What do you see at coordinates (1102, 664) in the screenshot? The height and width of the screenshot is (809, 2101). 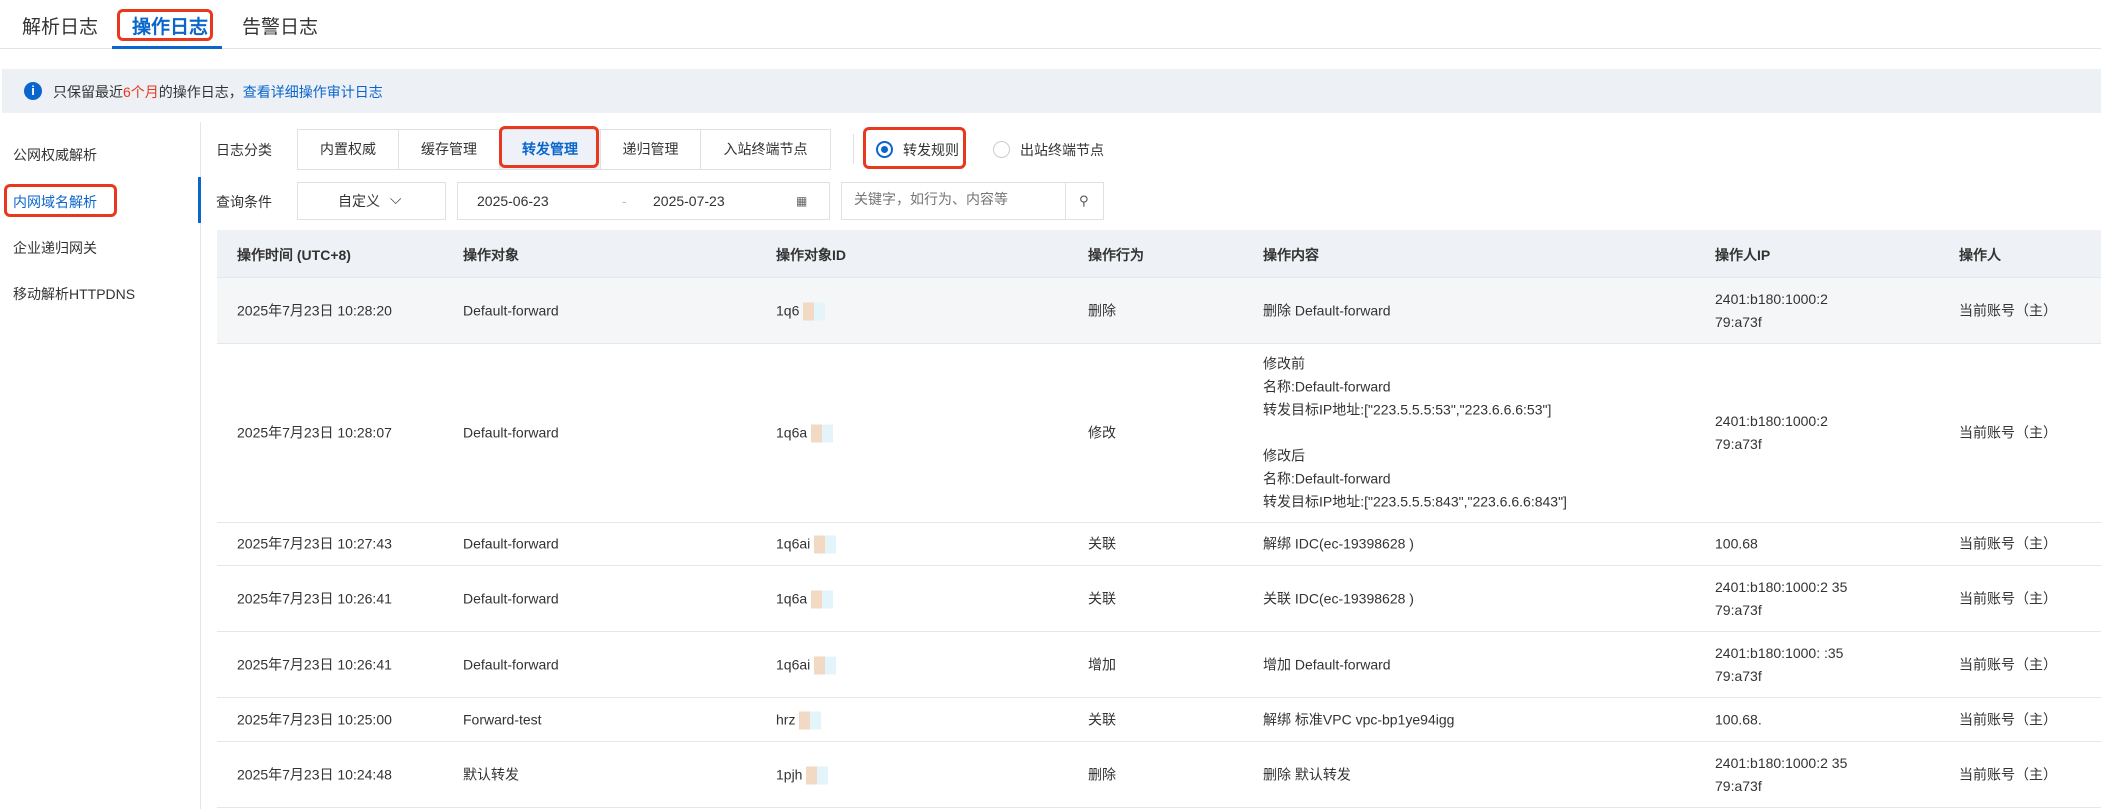 I see `cell-action: 增加` at bounding box center [1102, 664].